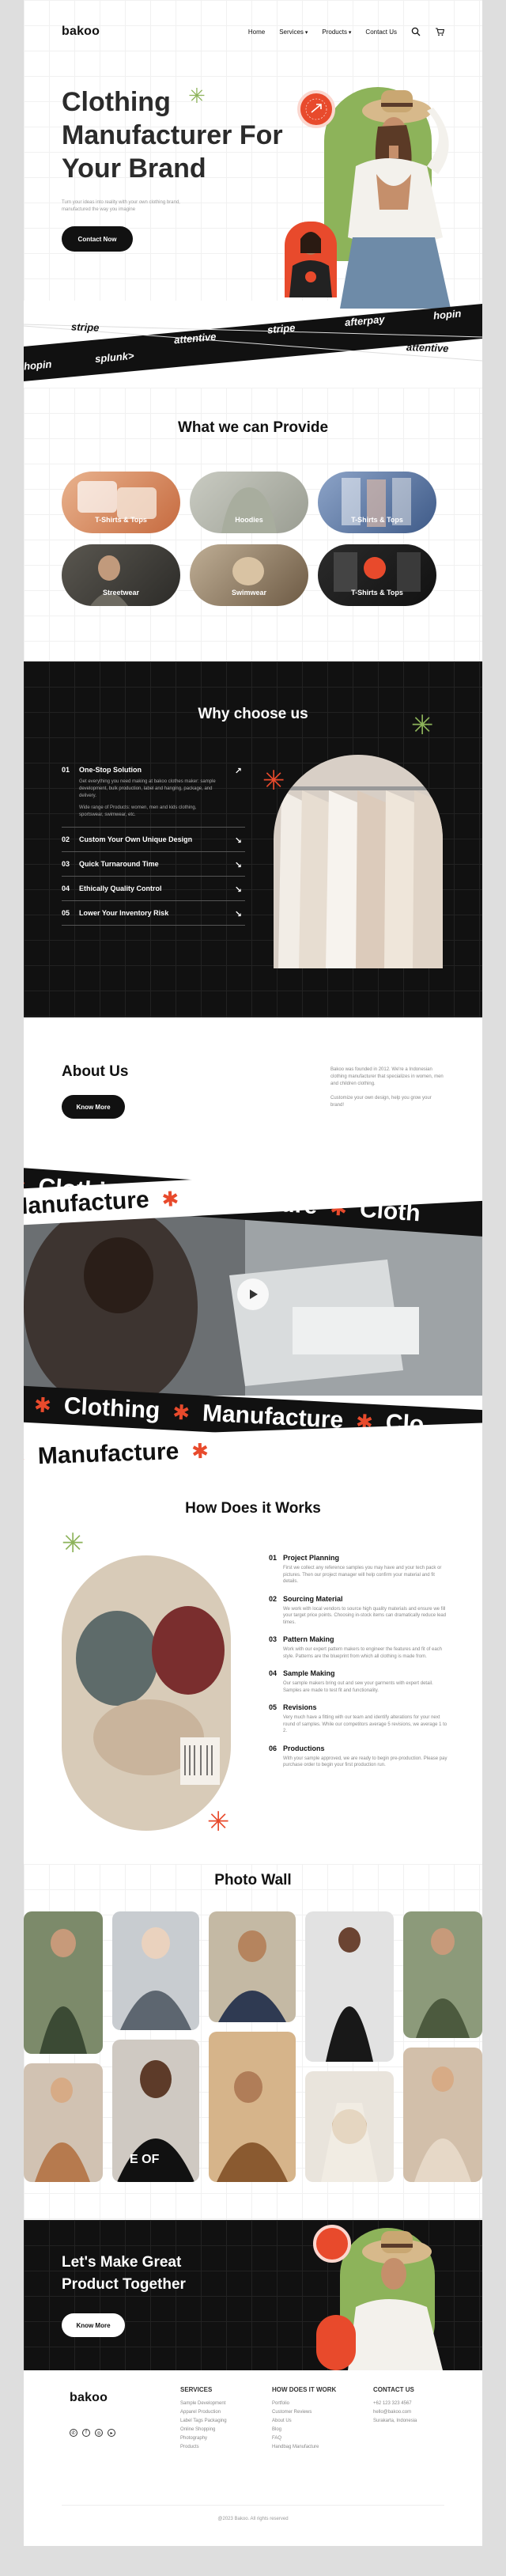 The height and width of the screenshot is (2576, 506). Describe the element at coordinates (304, 2403) in the screenshot. I see `footer-link: Portfolio` at that location.